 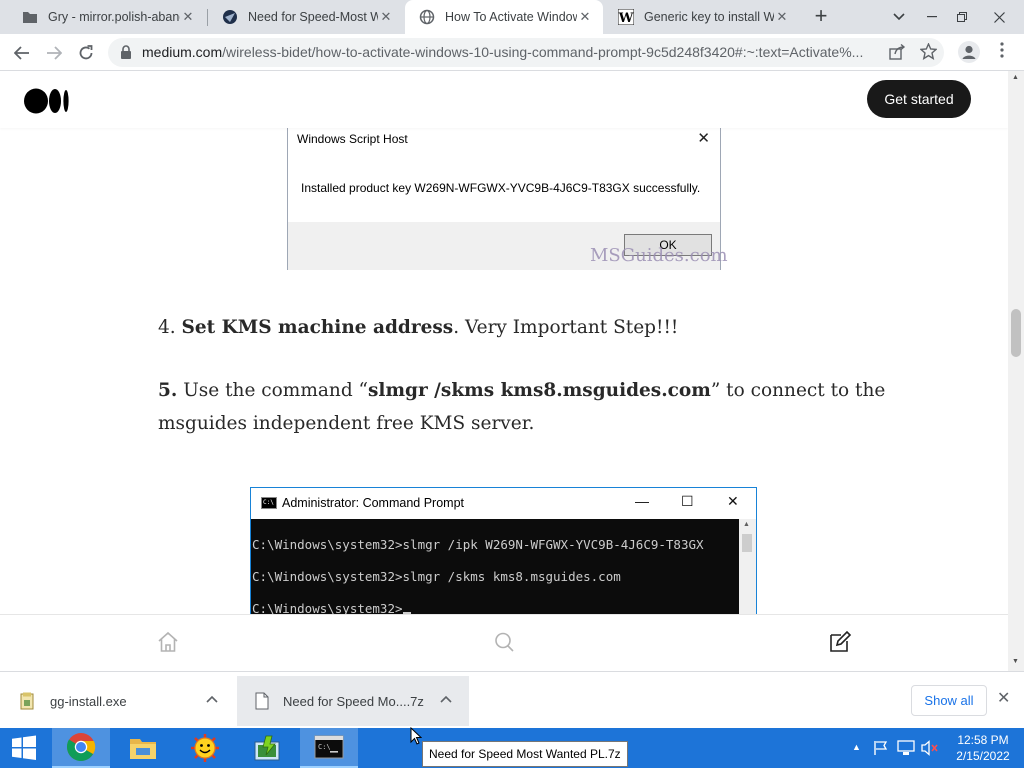 I want to click on tab-need-for-speed: Need for Speed-Most Wa ✕, so click(x=306, y=17).